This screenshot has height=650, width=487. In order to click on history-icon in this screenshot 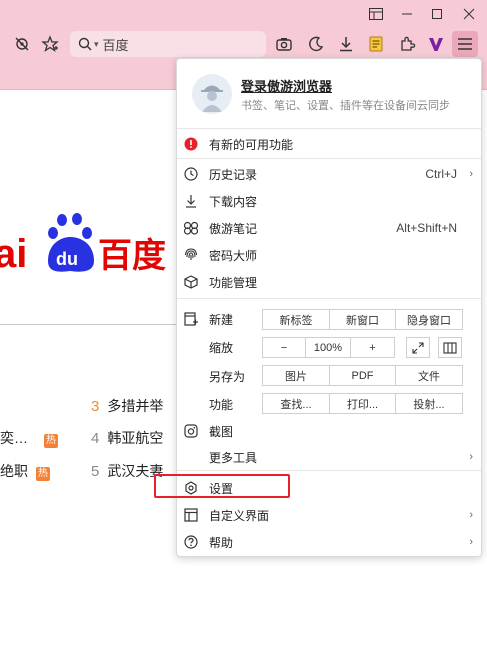, I will do `click(191, 174)`.